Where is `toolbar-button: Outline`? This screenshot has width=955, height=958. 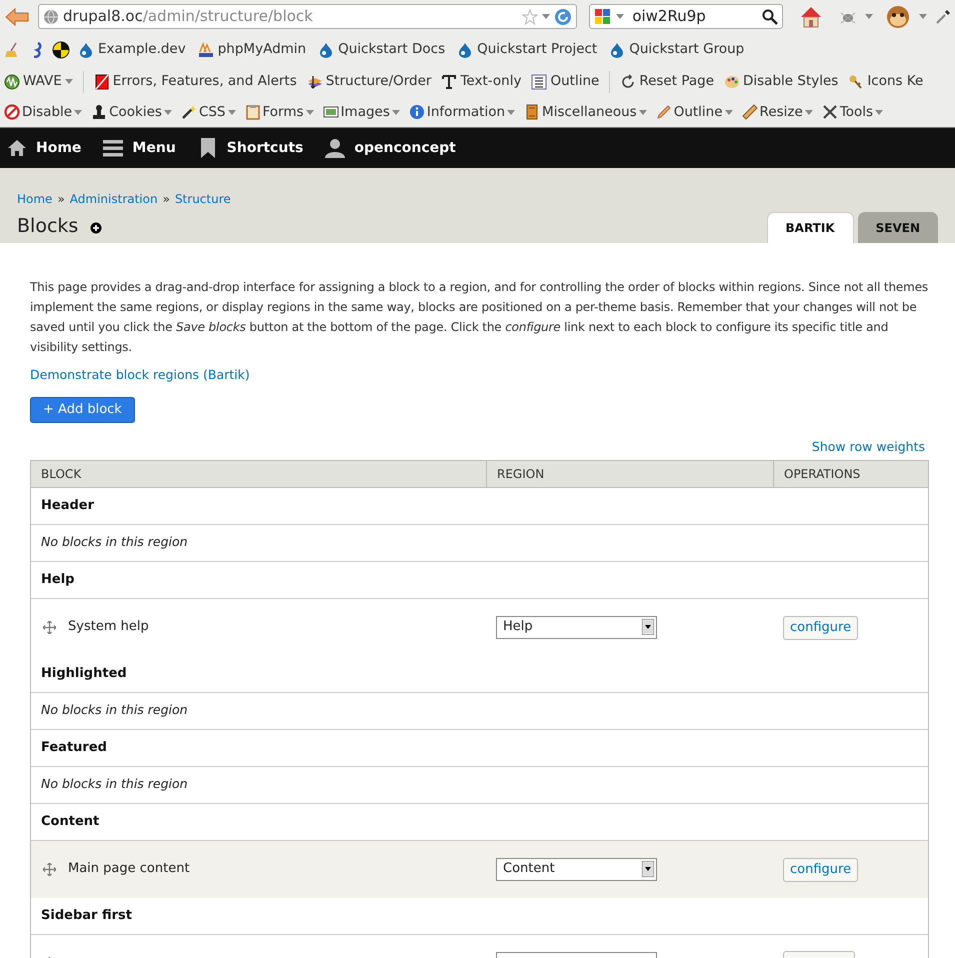
toolbar-button: Outline is located at coordinates (565, 81).